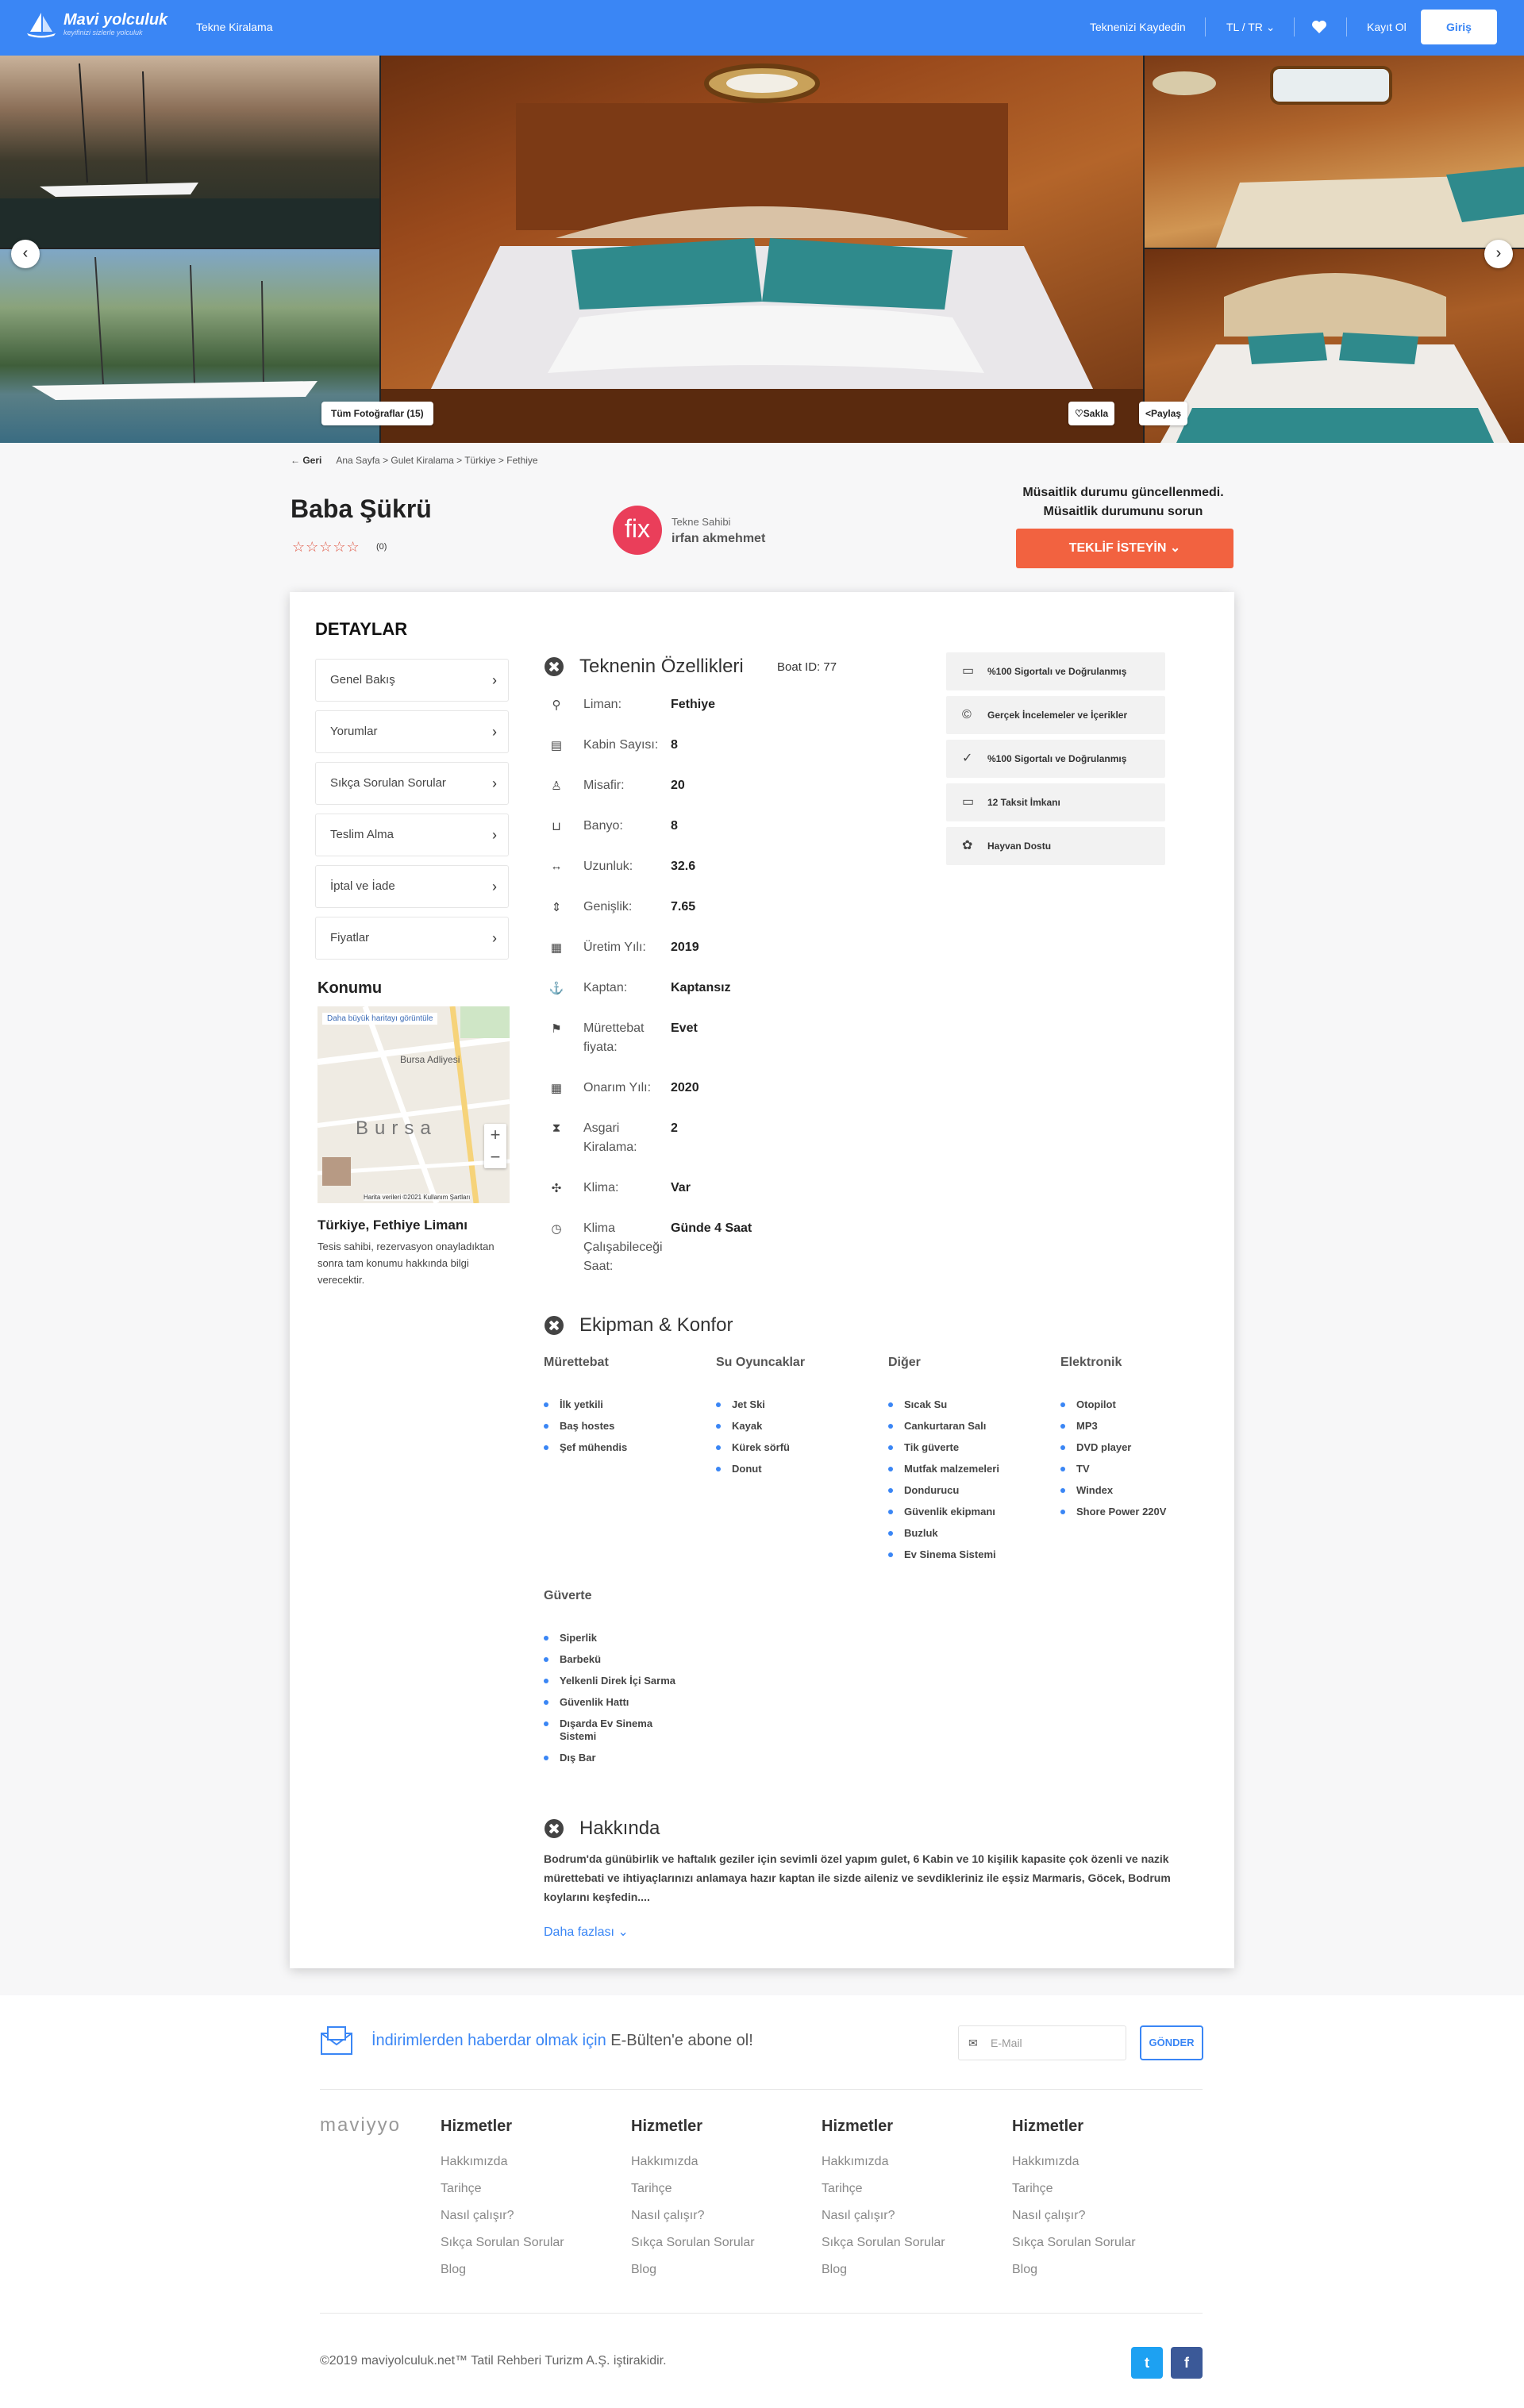  Describe the element at coordinates (1117, 548) in the screenshot. I see `request-offer-label: TEKLİF İSTEYİN` at that location.